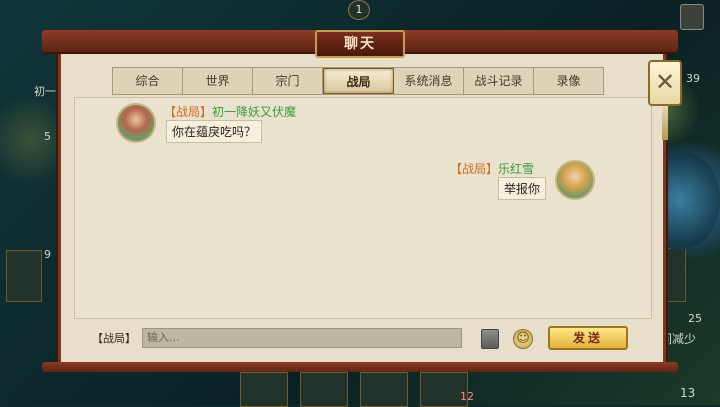  I want to click on bg-count-bottom: 12, so click(467, 396).